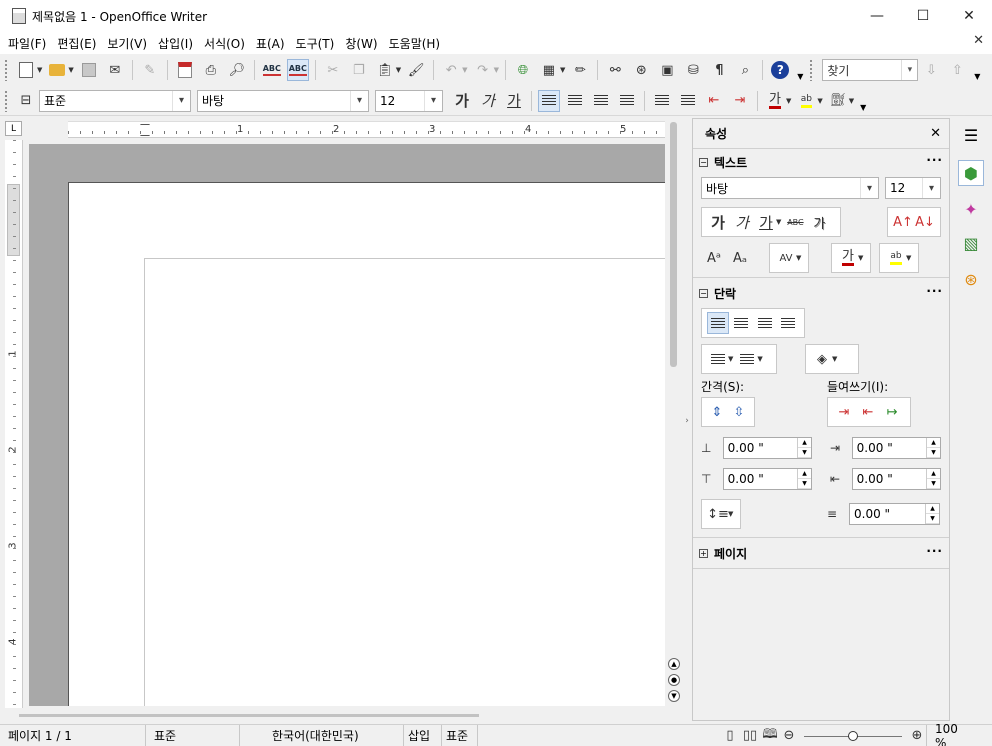 The height and width of the screenshot is (746, 992). I want to click on navigator-button: ⊛, so click(641, 70).